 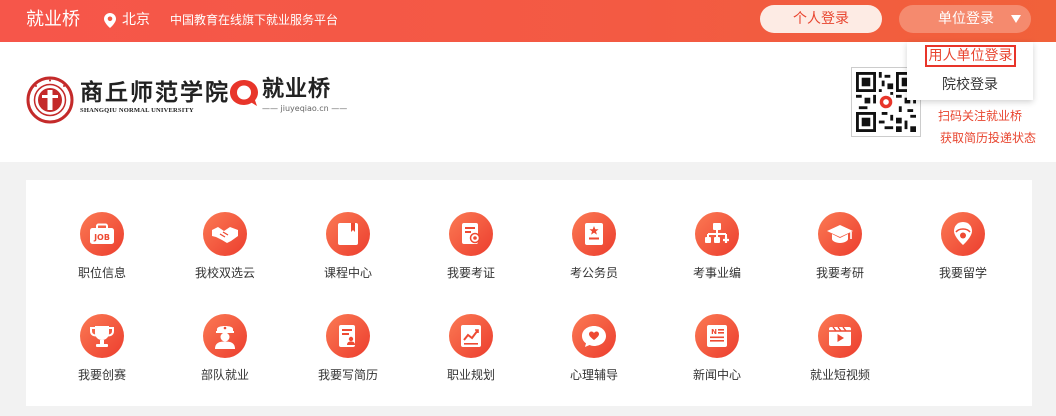 I want to click on qr-hidden-caption: 扫码关注就业桥, so click(x=980, y=116).